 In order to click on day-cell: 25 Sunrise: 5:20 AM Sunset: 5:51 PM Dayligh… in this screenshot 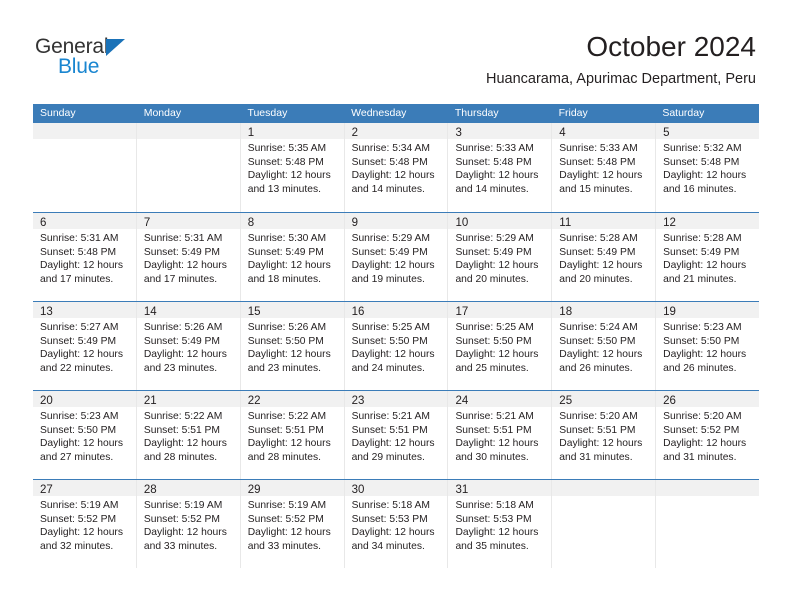, I will do `click(604, 435)`.